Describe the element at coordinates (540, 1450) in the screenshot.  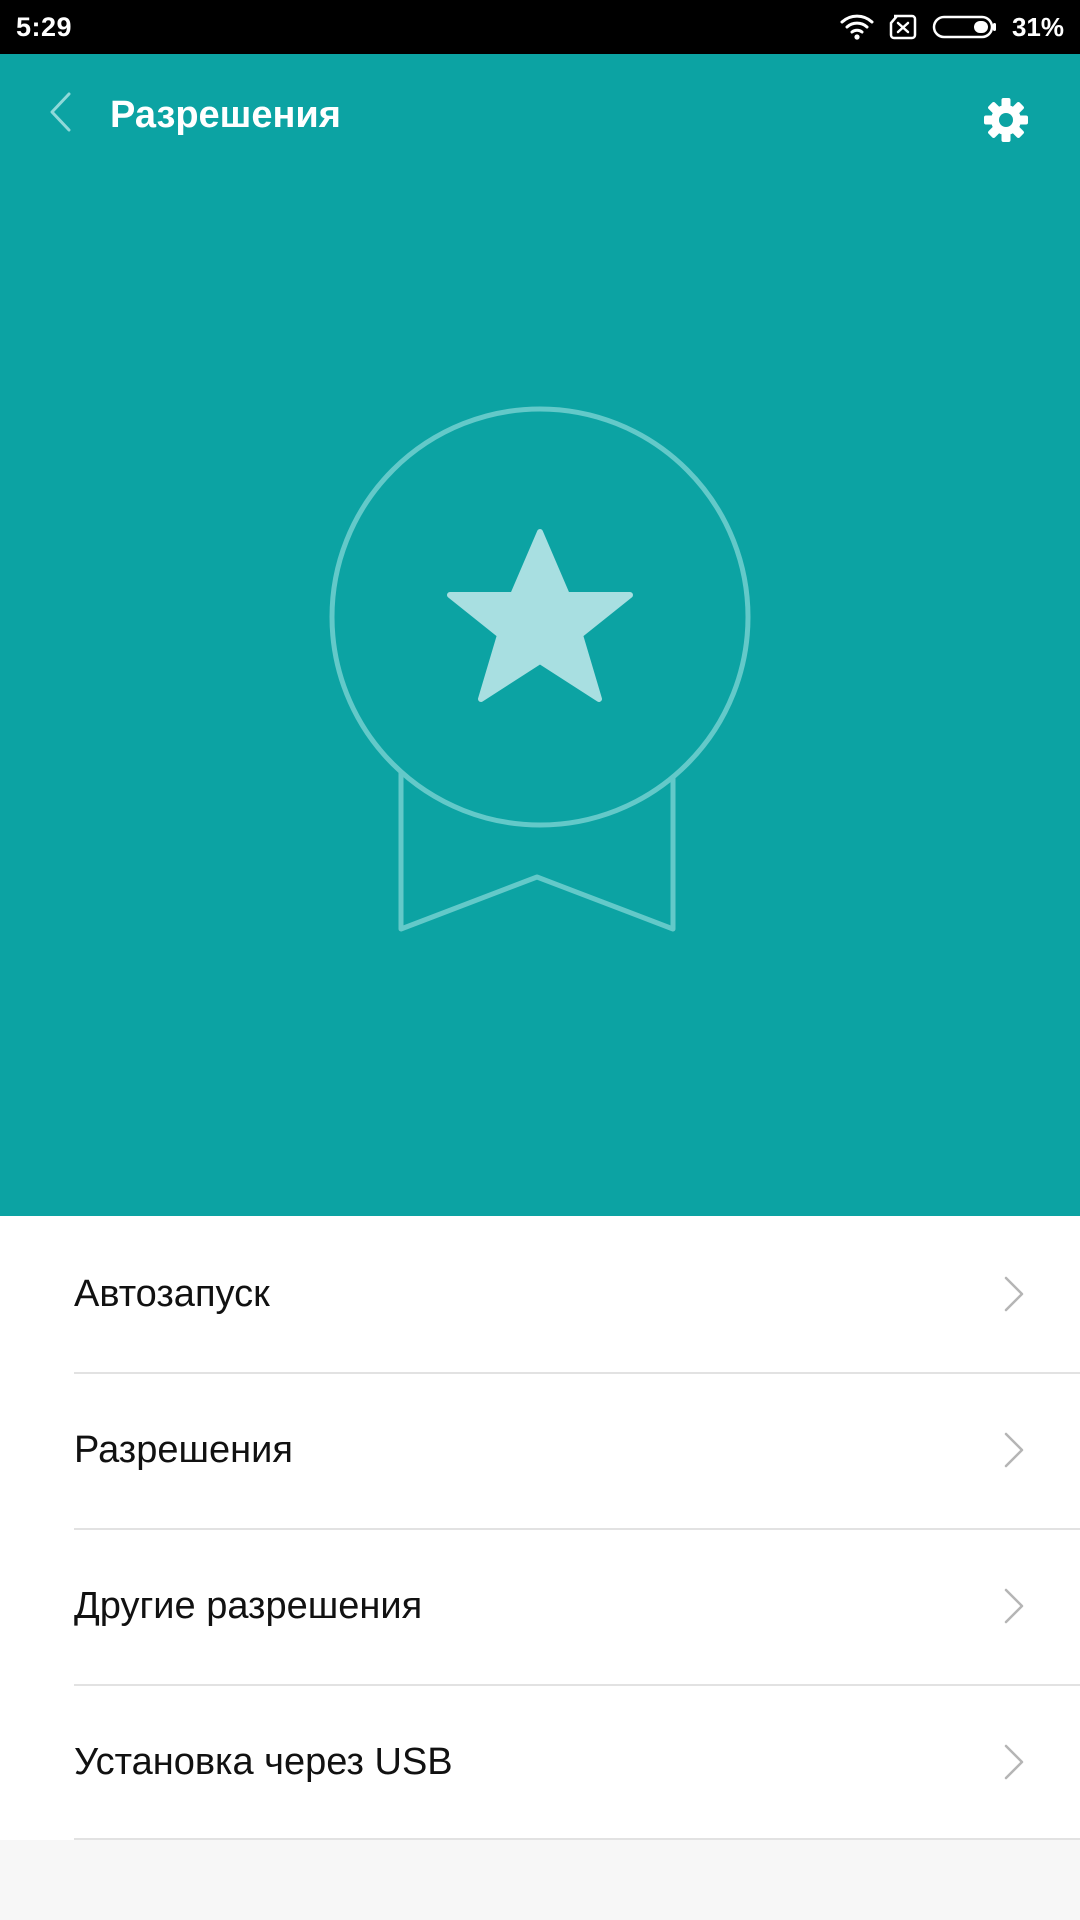
I see `menu-item-permissions: Разрешения` at that location.